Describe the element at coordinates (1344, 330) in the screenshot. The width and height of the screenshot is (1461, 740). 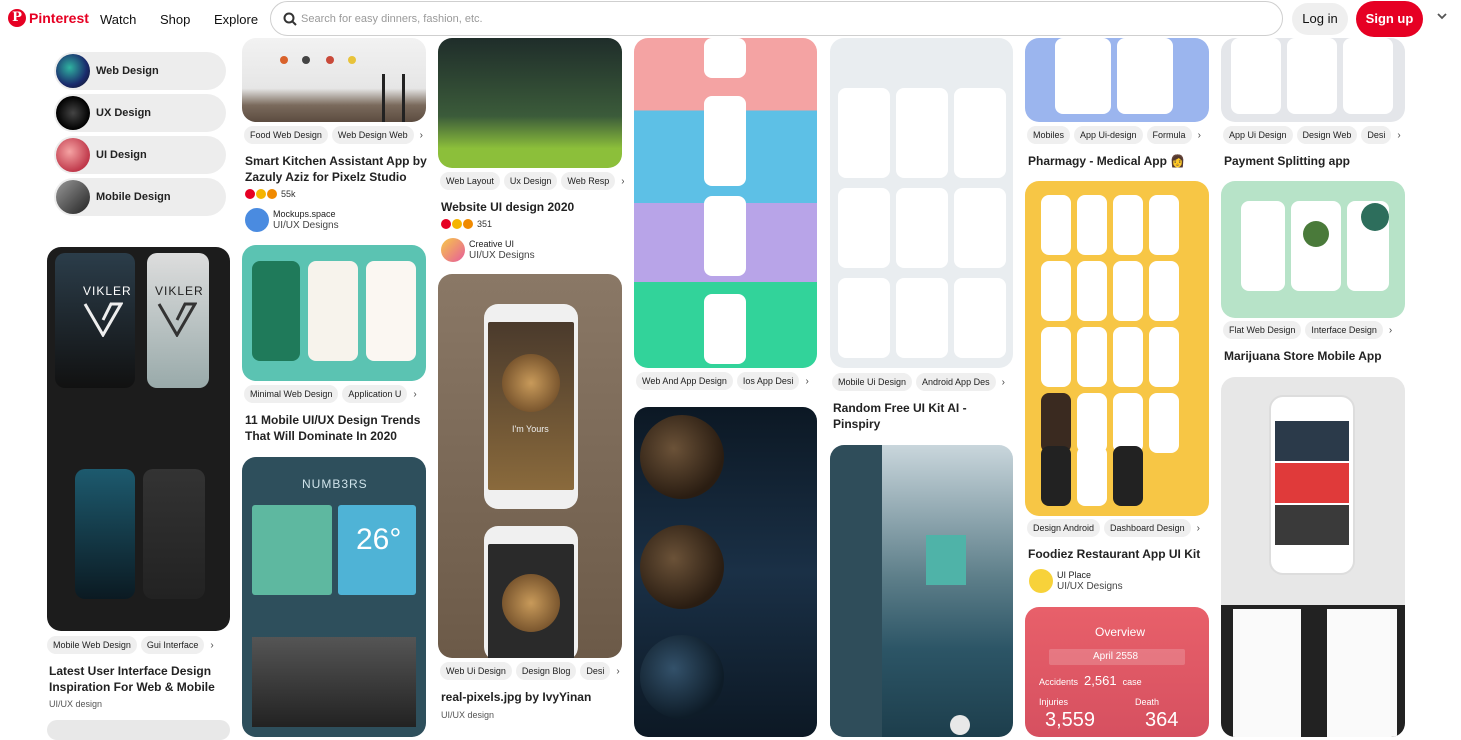
I see `tag-chip: Interface Design` at that location.